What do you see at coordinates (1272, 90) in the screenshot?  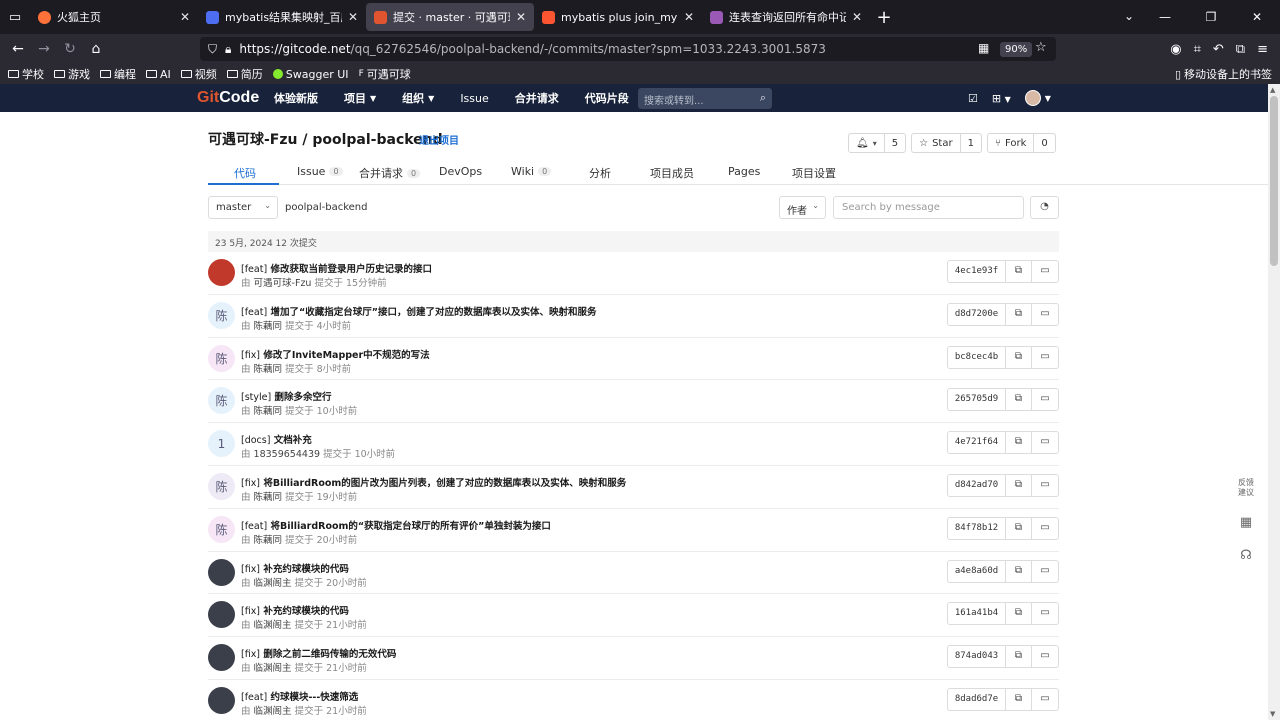 I see `scroll-up-icon: ▲` at bounding box center [1272, 90].